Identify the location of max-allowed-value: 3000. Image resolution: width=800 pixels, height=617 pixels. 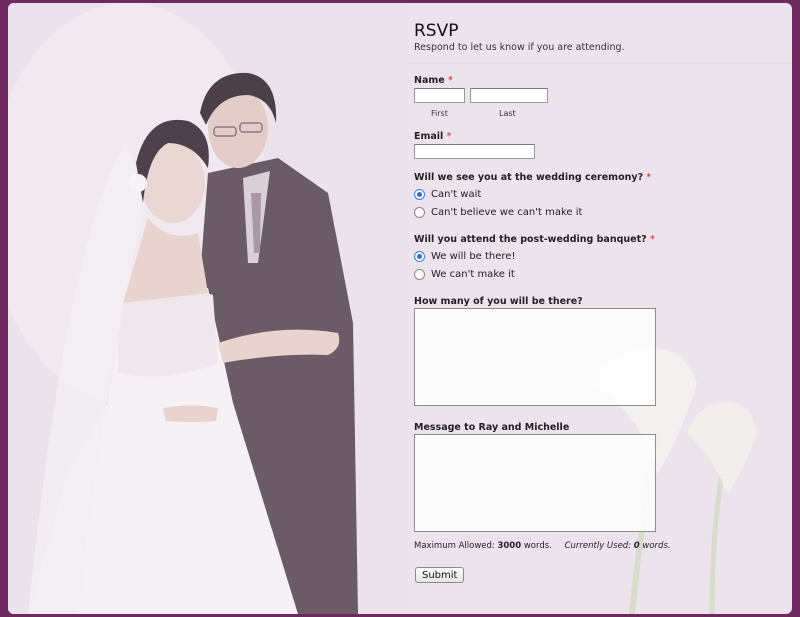
(509, 546).